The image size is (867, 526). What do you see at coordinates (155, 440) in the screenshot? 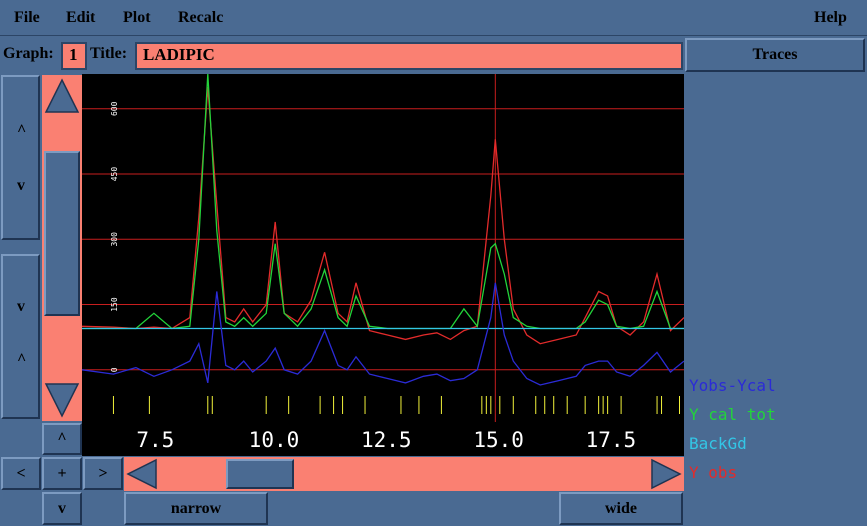
I see `x-tick-label: 7.5` at bounding box center [155, 440].